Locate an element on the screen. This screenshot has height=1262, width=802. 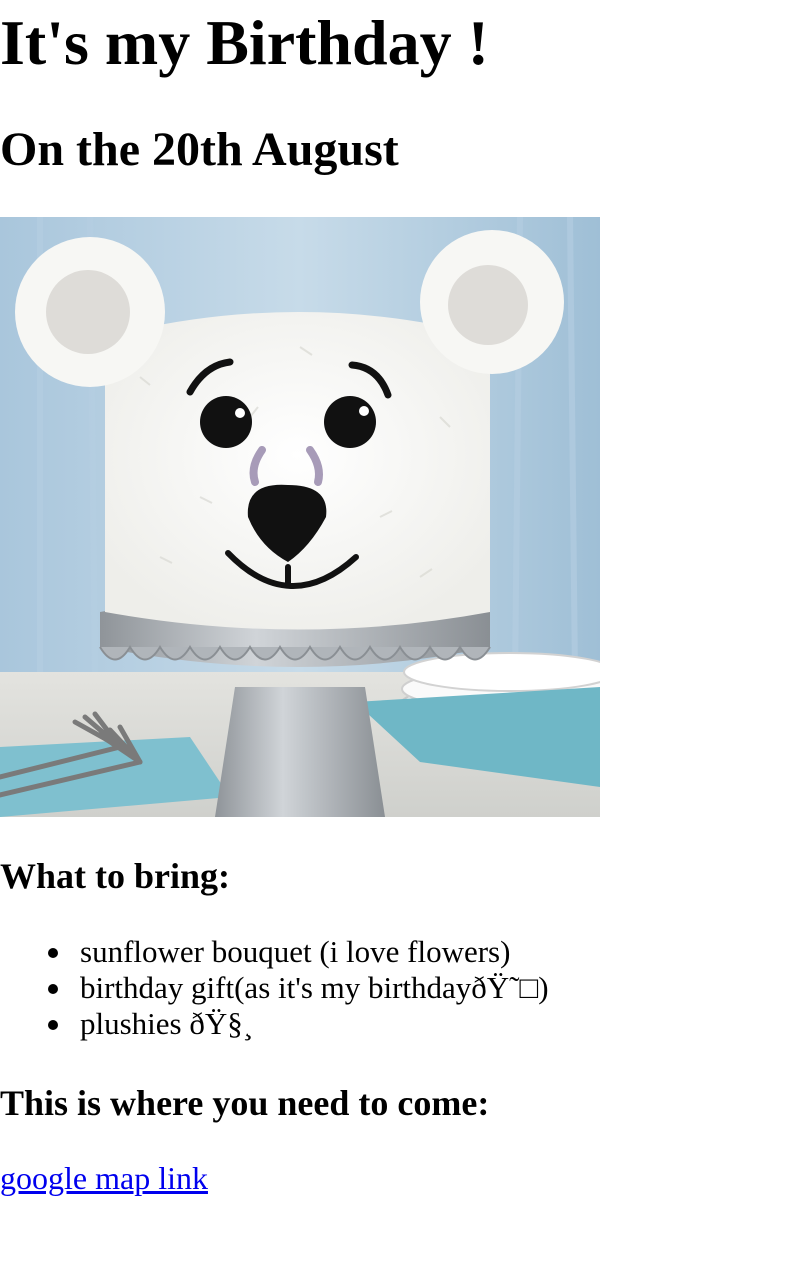
page-subtitle: On the 20th August is located at coordinates (199, 149).